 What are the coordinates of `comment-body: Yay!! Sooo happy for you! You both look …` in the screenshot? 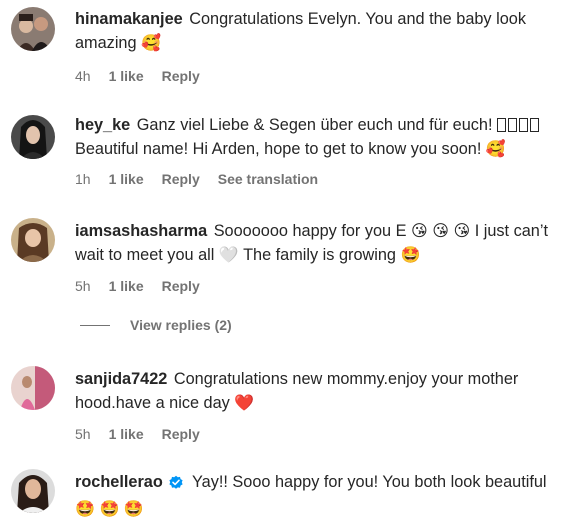 It's located at (369, 482).